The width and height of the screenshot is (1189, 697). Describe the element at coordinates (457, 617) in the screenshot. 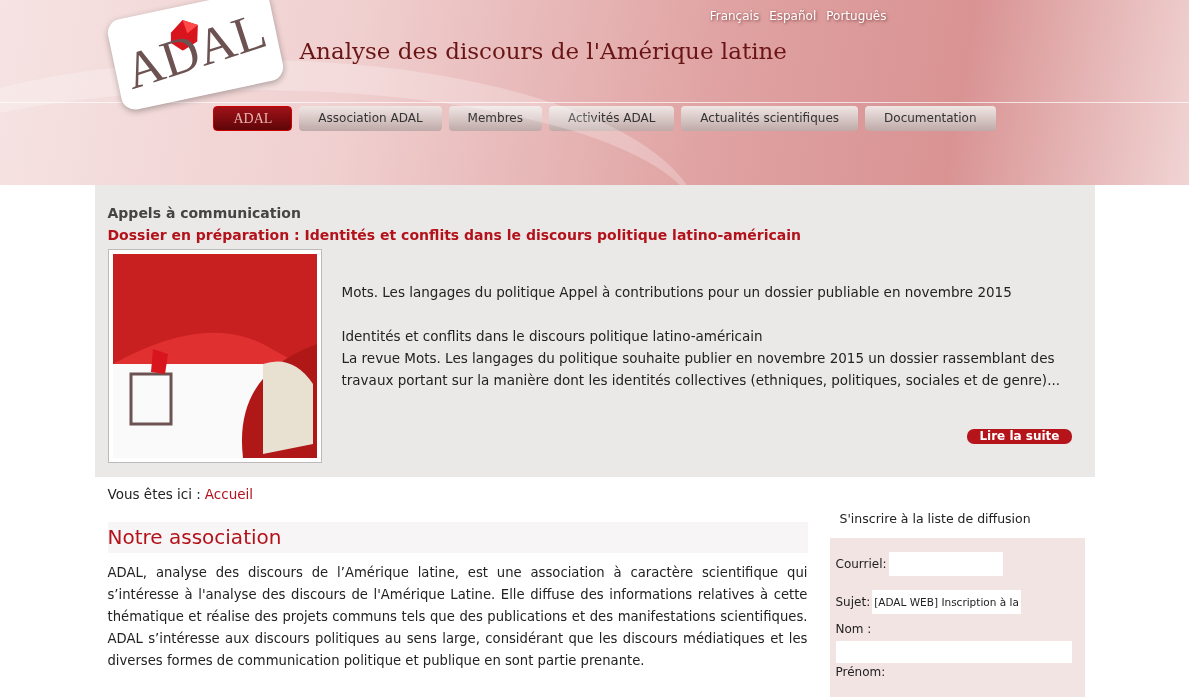

I see `intro-paragraph: ADAL, analyse des discours de l’Amérique latine, est une association à caractère scientifique qui s’intéresse à l'analyse des discours de l'Amérique Latine. Elle diffuse des informations relatives à cette thématique et réalise des projets communs tels que des publications et des manifestations scientifiques. ADAL s’intéresse aux discours politiques au sens large, considérant que les discours médiatiques et les diverses formes de communication politique et publique en sont partie prenante.` at that location.